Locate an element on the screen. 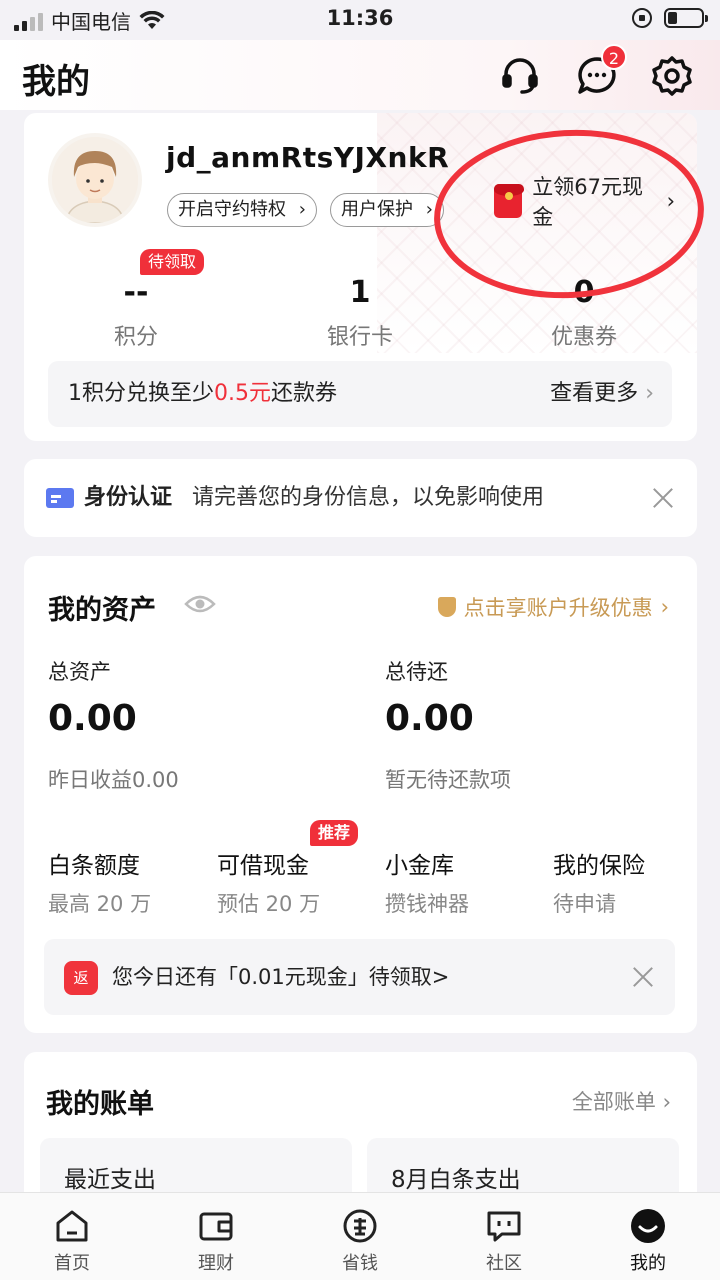 The image size is (720, 1280). tab-save-money: 省钱 is located at coordinates (360, 1236).